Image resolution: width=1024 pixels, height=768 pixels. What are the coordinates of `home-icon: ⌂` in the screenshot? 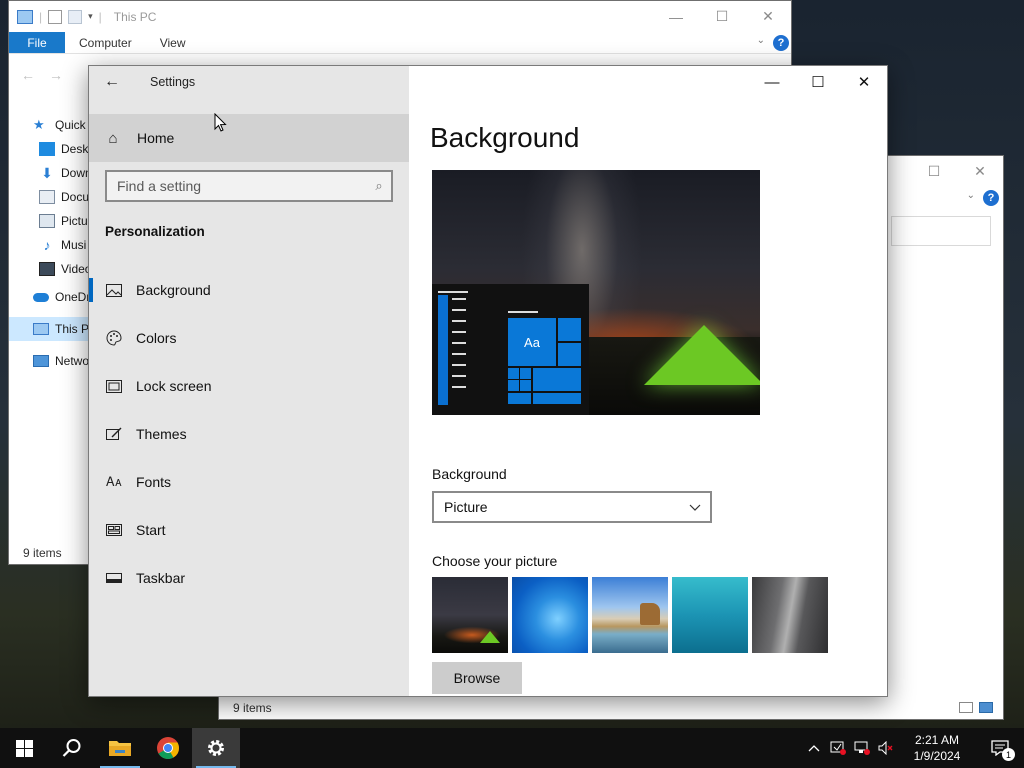 It's located at (113, 138).